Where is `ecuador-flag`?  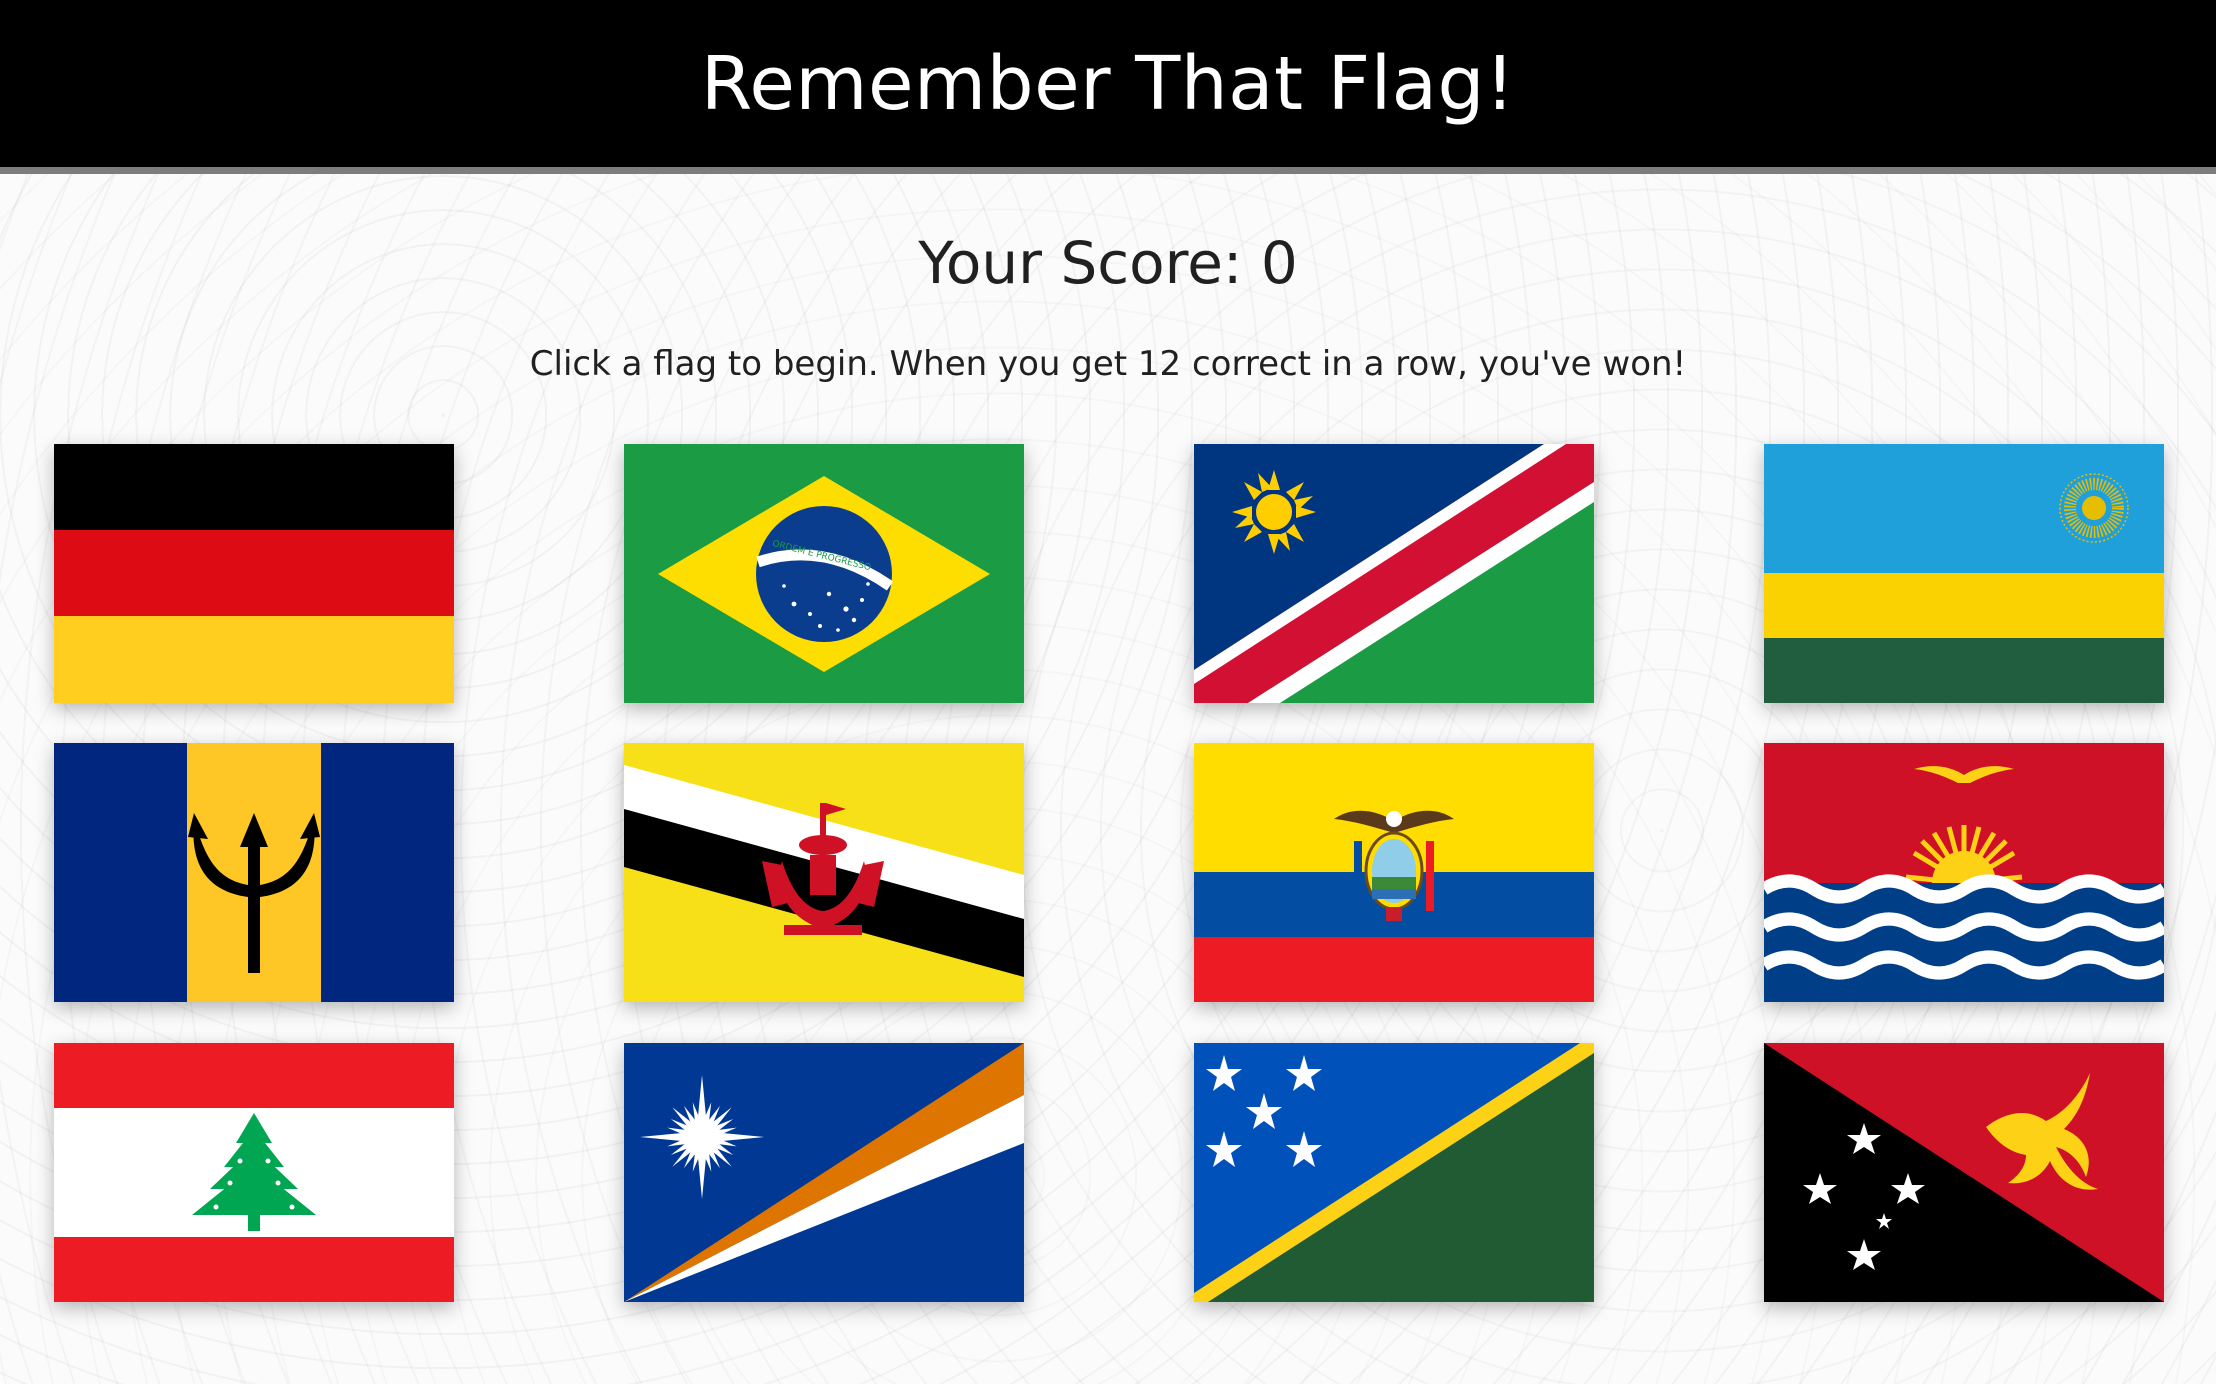 ecuador-flag is located at coordinates (1394, 872).